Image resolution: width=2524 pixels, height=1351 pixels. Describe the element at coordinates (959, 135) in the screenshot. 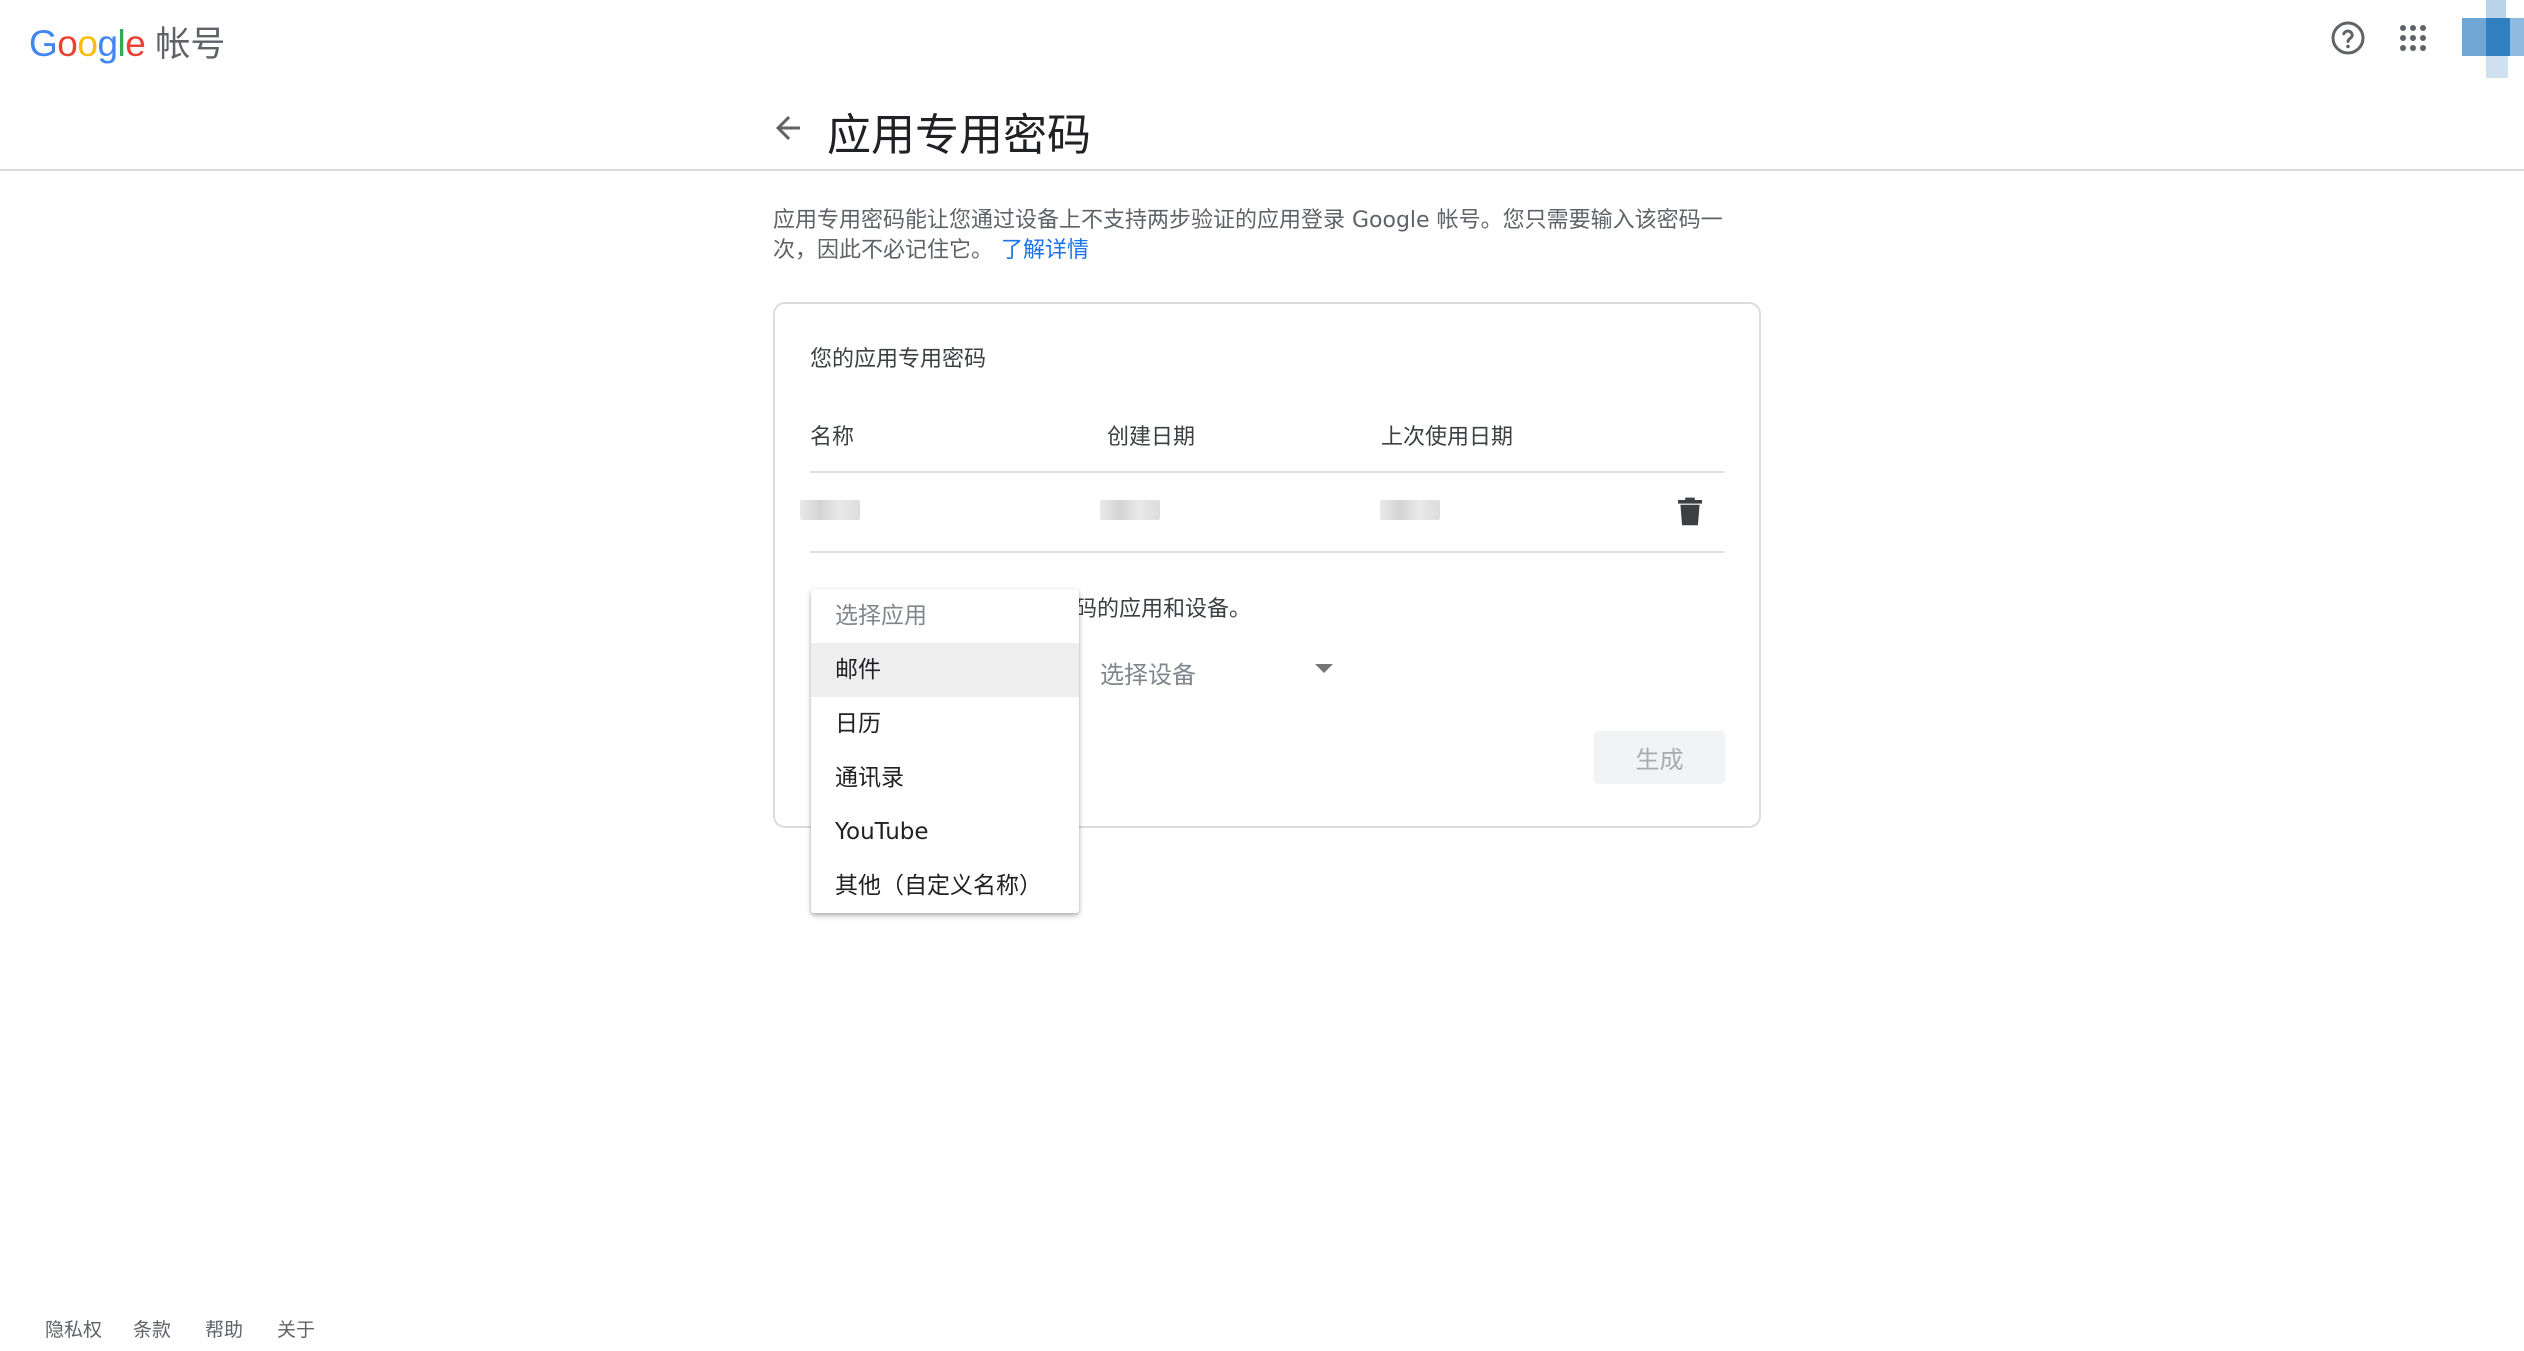

I see `page-title: 应用专用密码` at that location.